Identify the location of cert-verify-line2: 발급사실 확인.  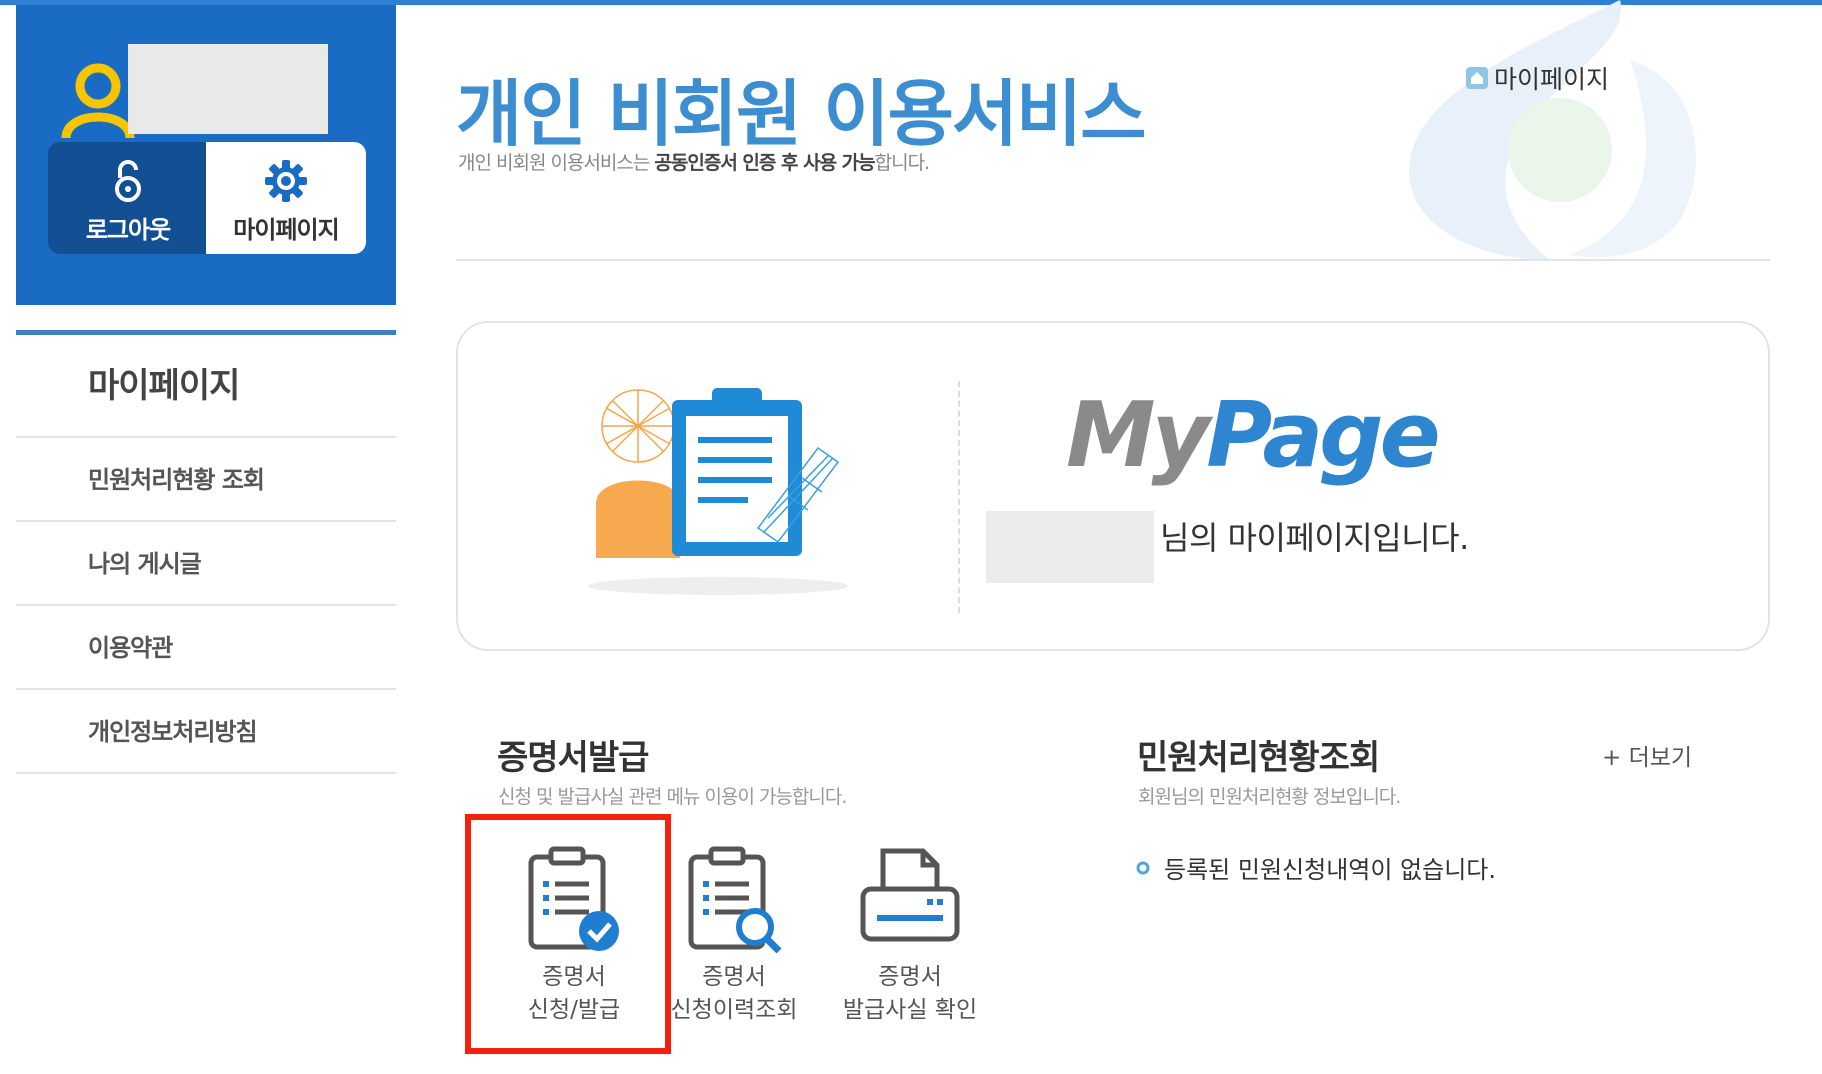
(910, 1010).